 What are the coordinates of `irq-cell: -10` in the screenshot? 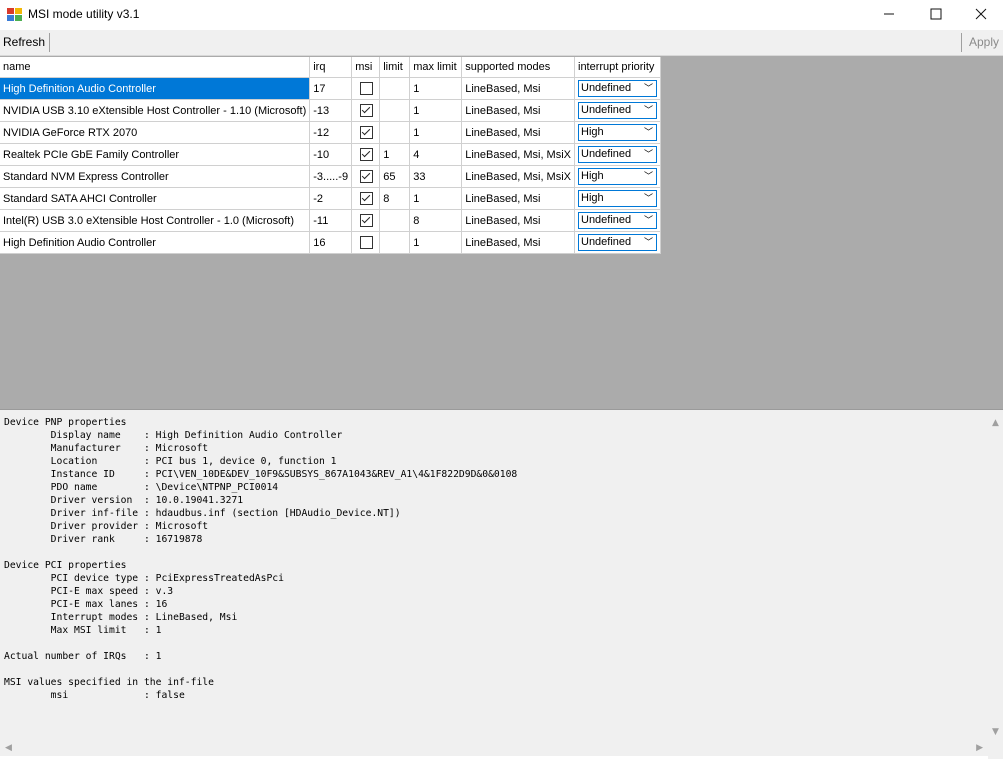 It's located at (331, 154).